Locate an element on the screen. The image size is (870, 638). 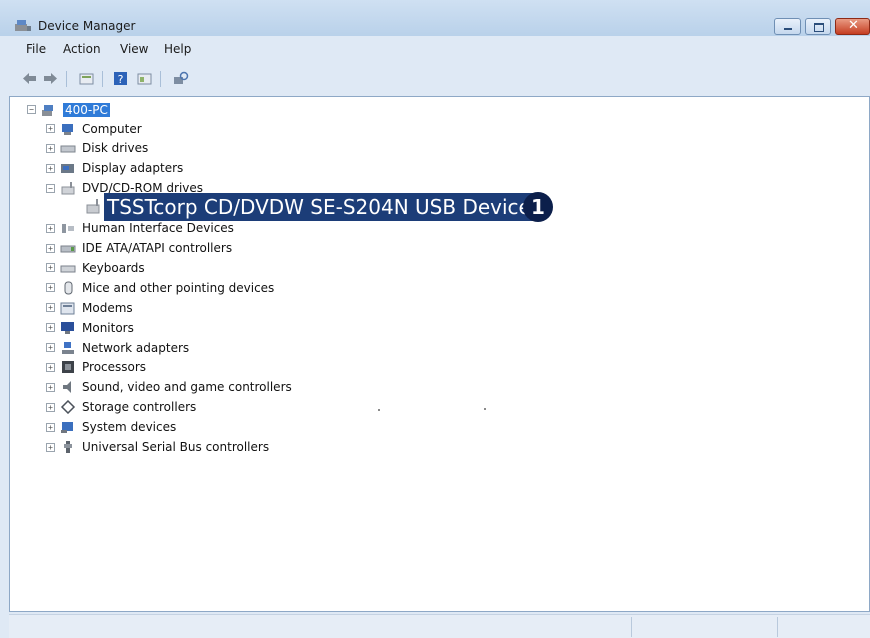
close-button: ✕ is located at coordinates (852, 26).